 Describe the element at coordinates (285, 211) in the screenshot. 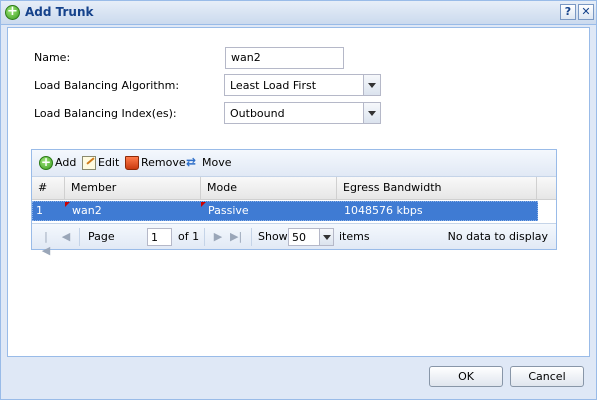

I see `table-row: 1 wan2 Passive 1048576 kbps` at that location.